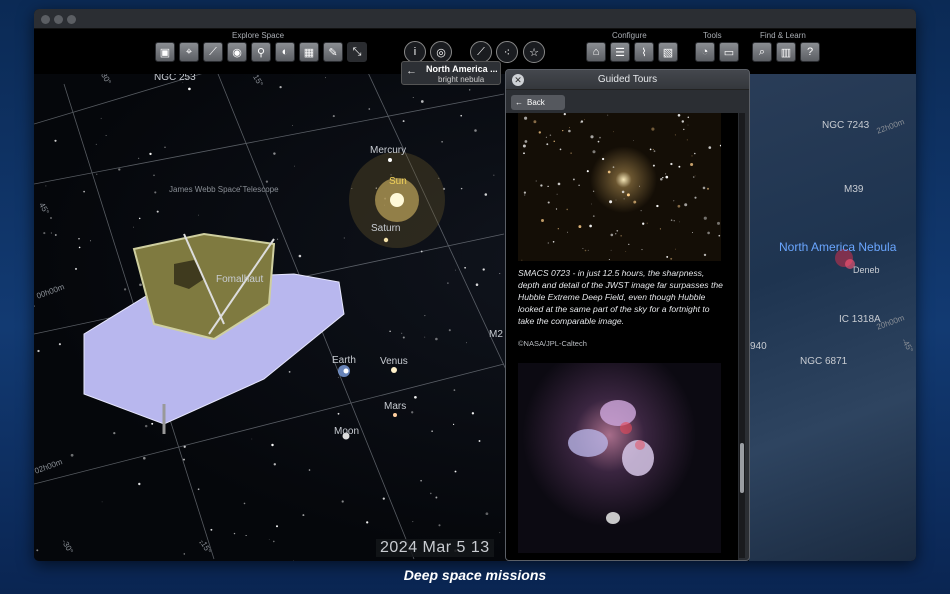 This screenshot has height=594, width=950. I want to click on save-icon: ▣, so click(165, 52).